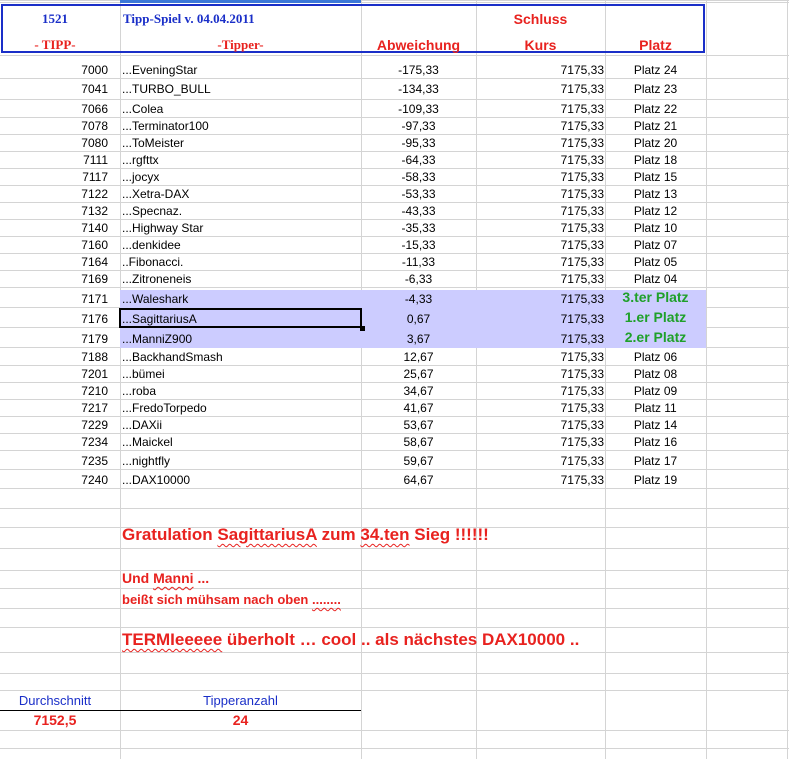  Describe the element at coordinates (655, 297) in the screenshot. I see `cell-platz: 3.ter Platz` at that location.